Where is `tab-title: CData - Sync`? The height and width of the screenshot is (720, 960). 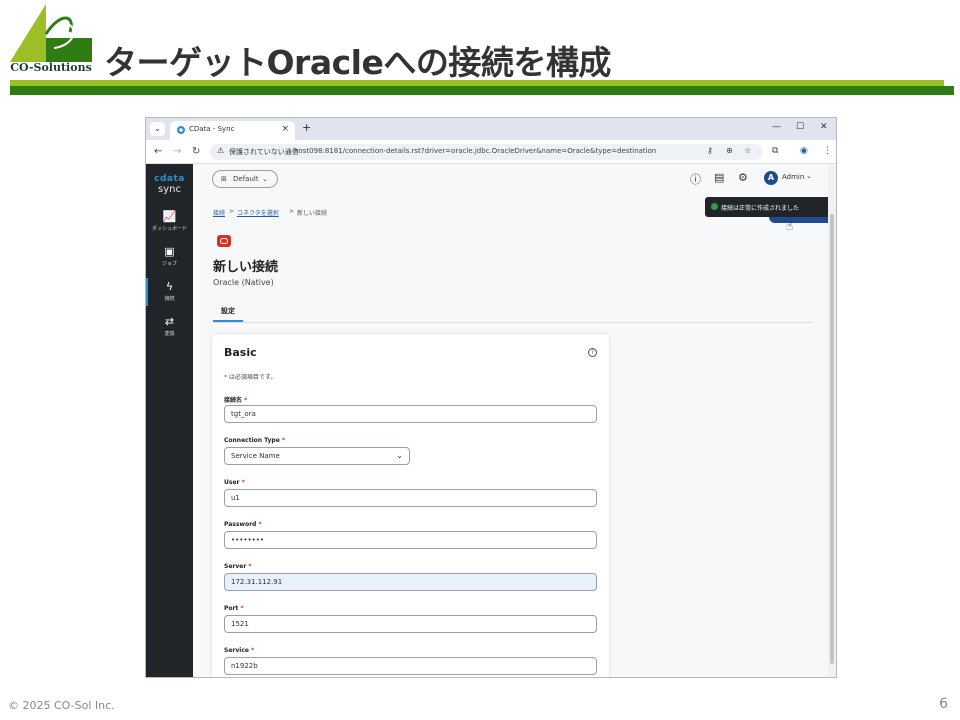 tab-title: CData - Sync is located at coordinates (212, 129).